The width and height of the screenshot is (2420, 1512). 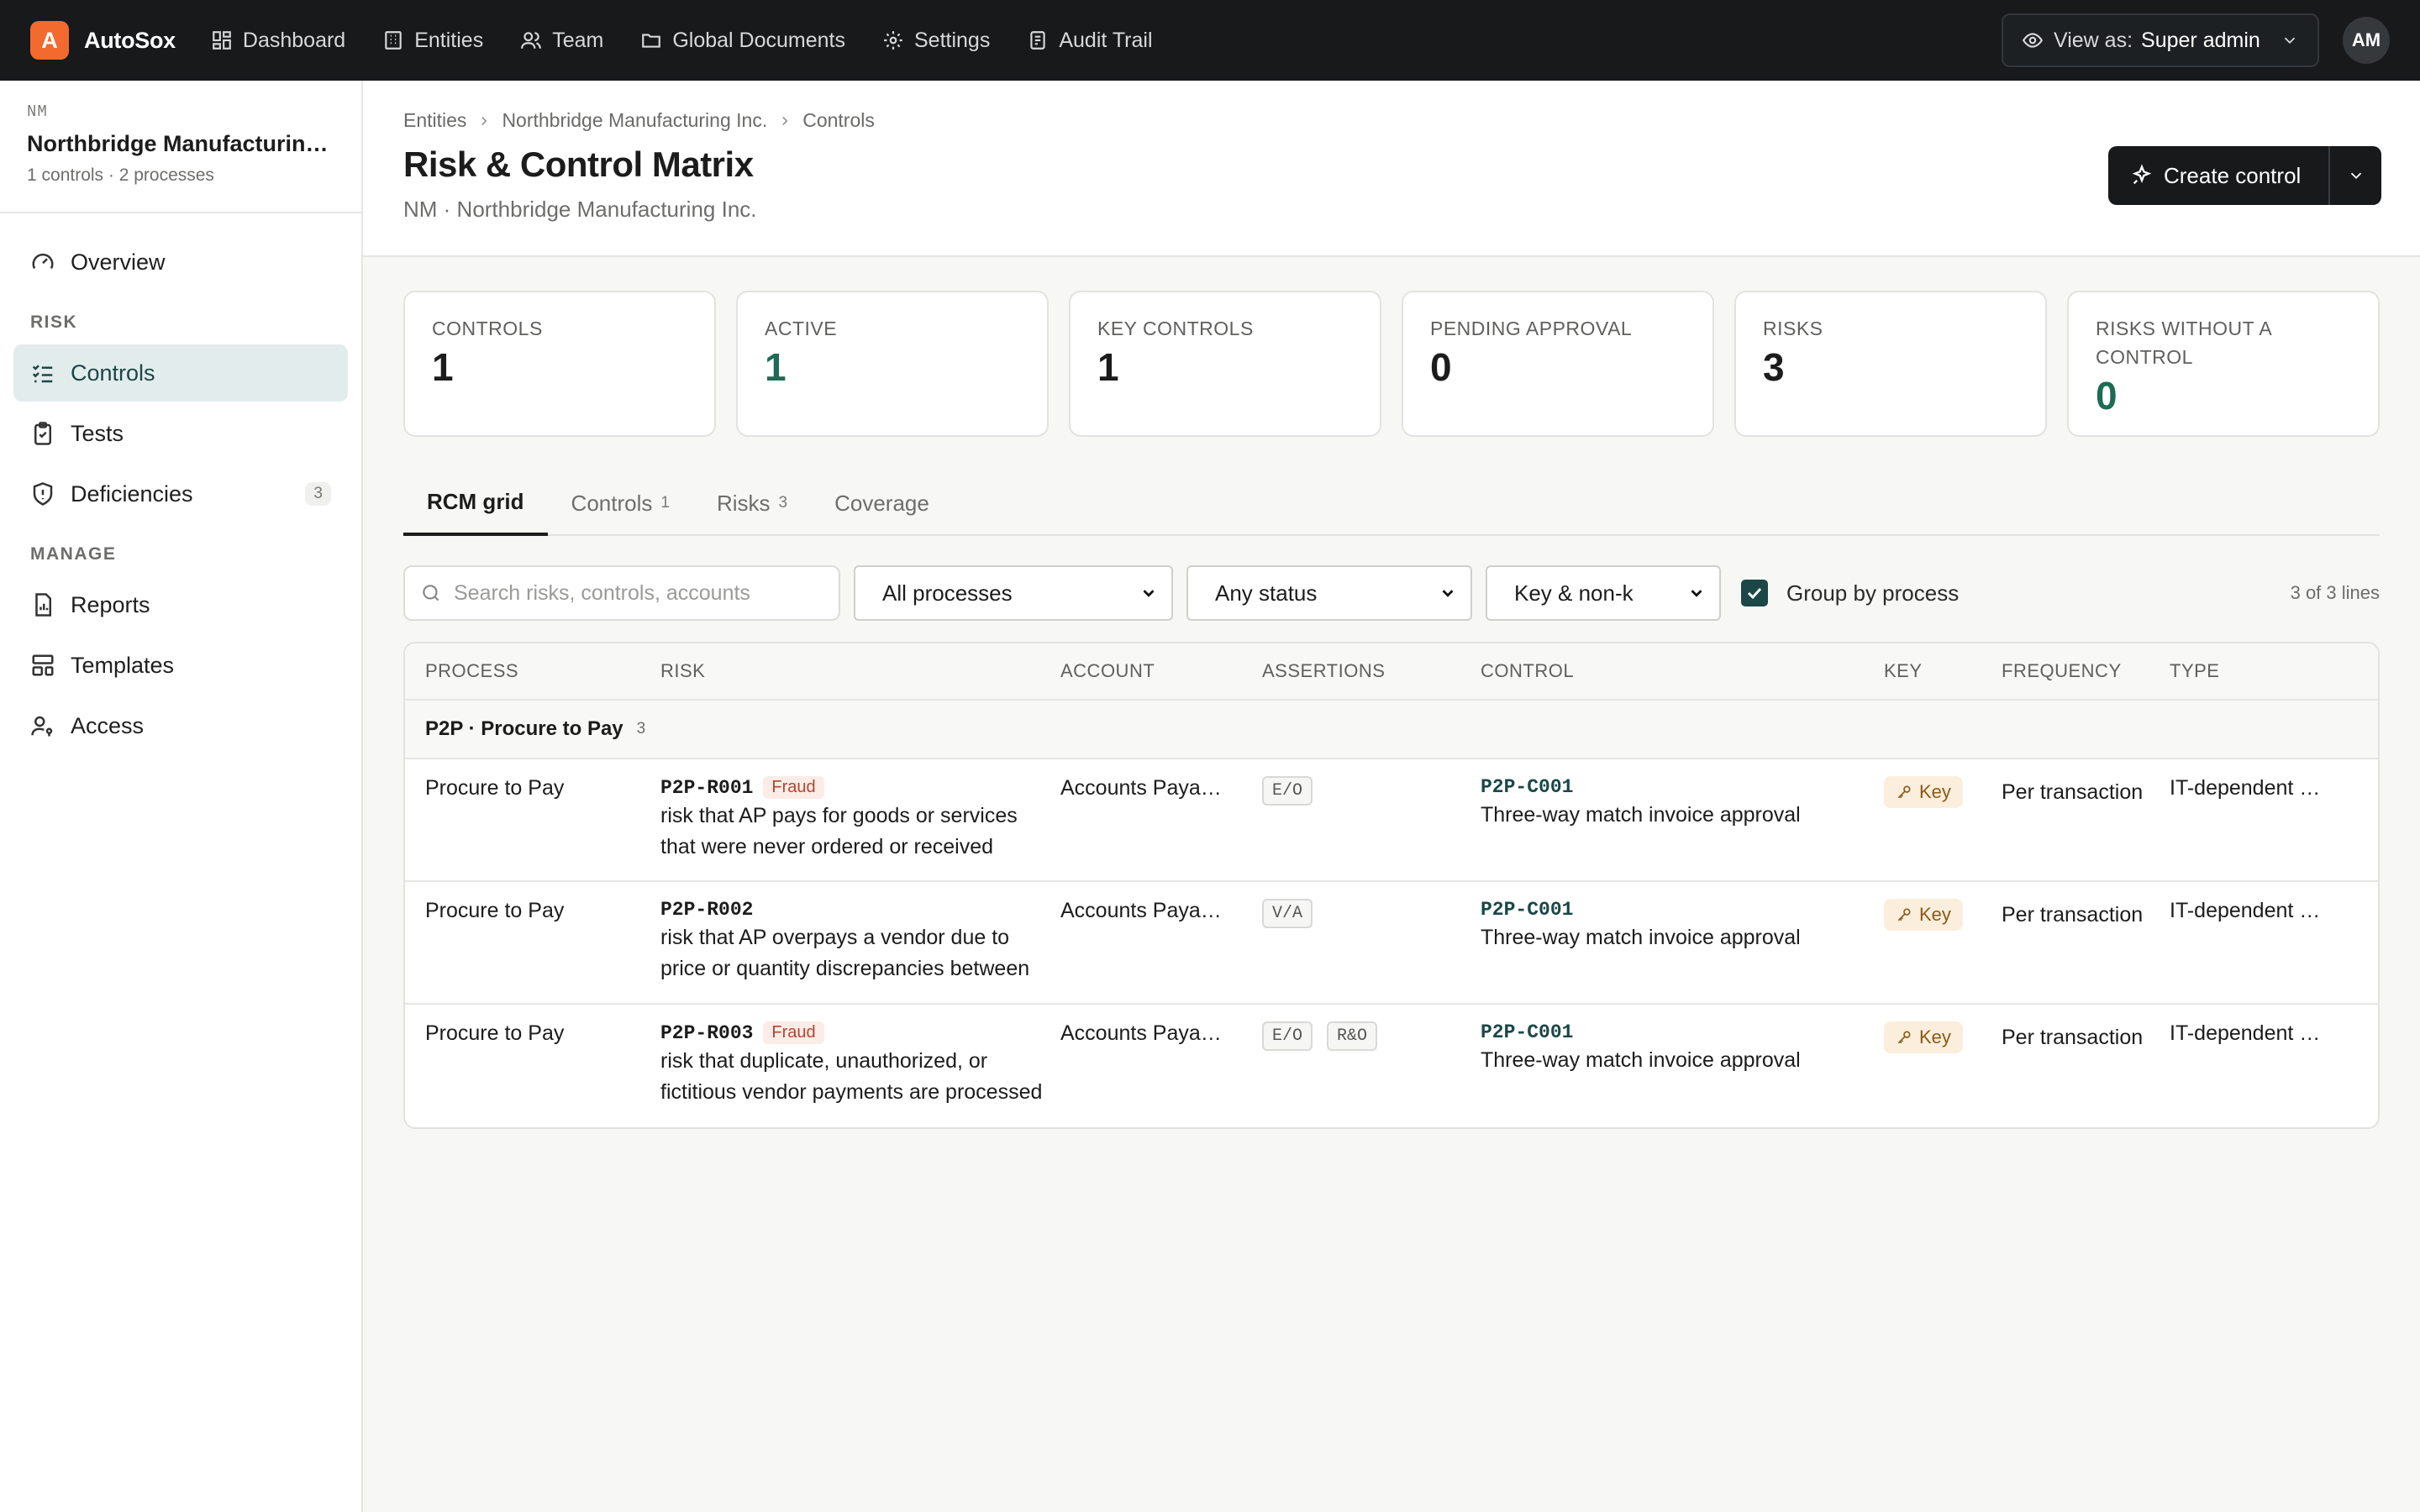 I want to click on audit-icon, so click(x=1038, y=40).